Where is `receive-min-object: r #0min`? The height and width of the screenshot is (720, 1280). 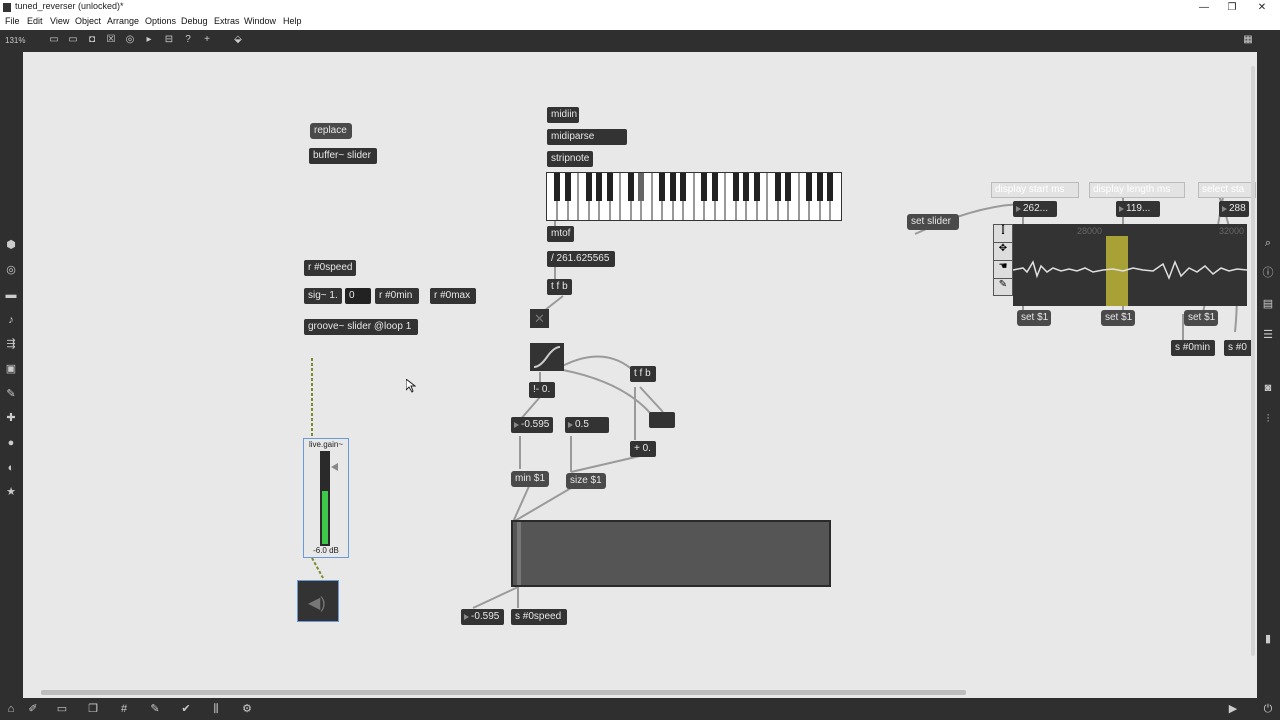
receive-min-object: r #0min is located at coordinates (397, 296).